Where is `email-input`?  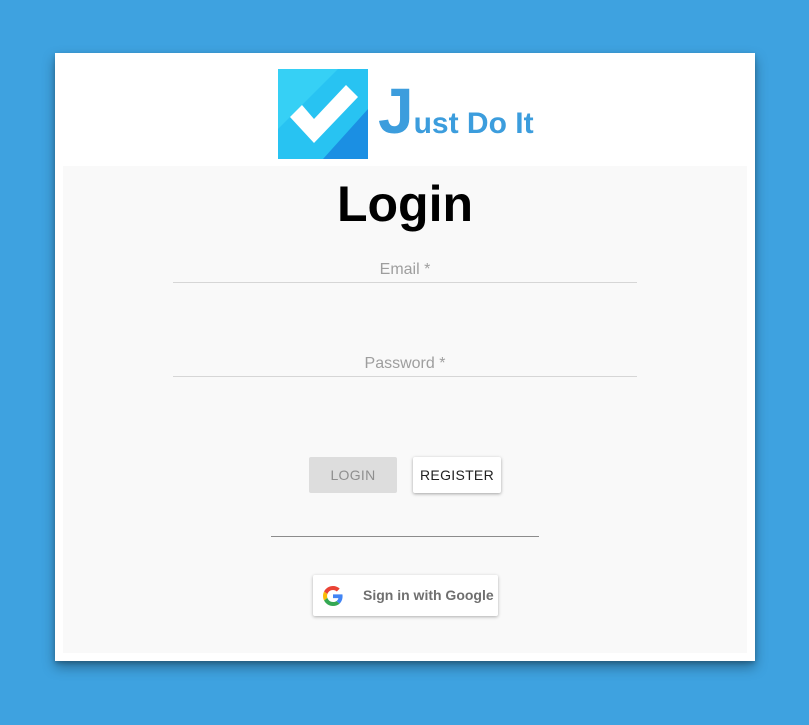
email-input is located at coordinates (405, 269).